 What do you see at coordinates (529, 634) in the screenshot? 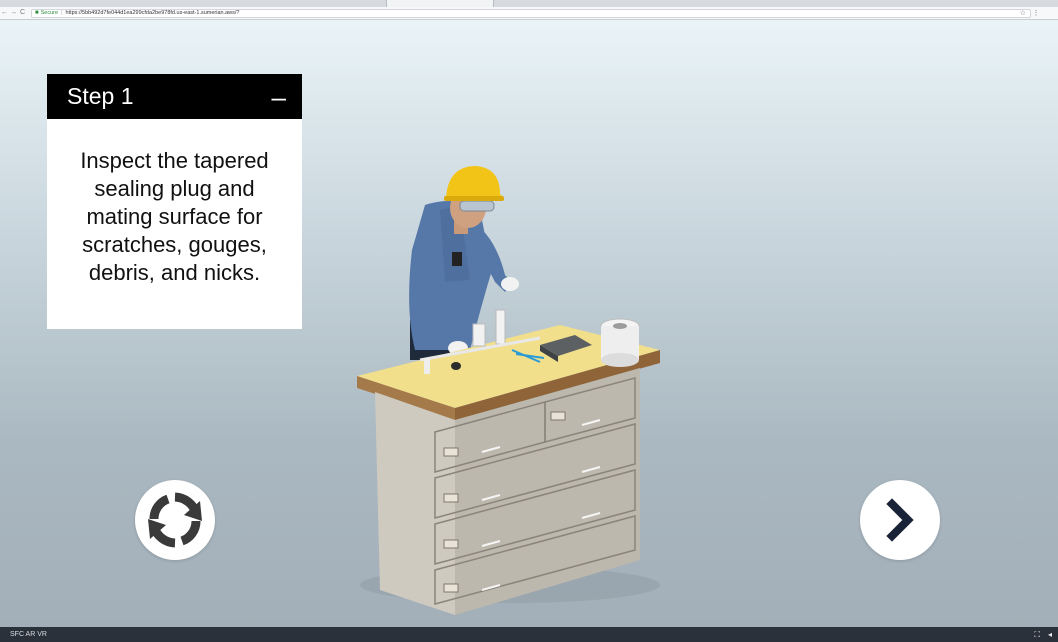
I see `footer-bar: SFC AR VR ⛶ ◂` at bounding box center [529, 634].